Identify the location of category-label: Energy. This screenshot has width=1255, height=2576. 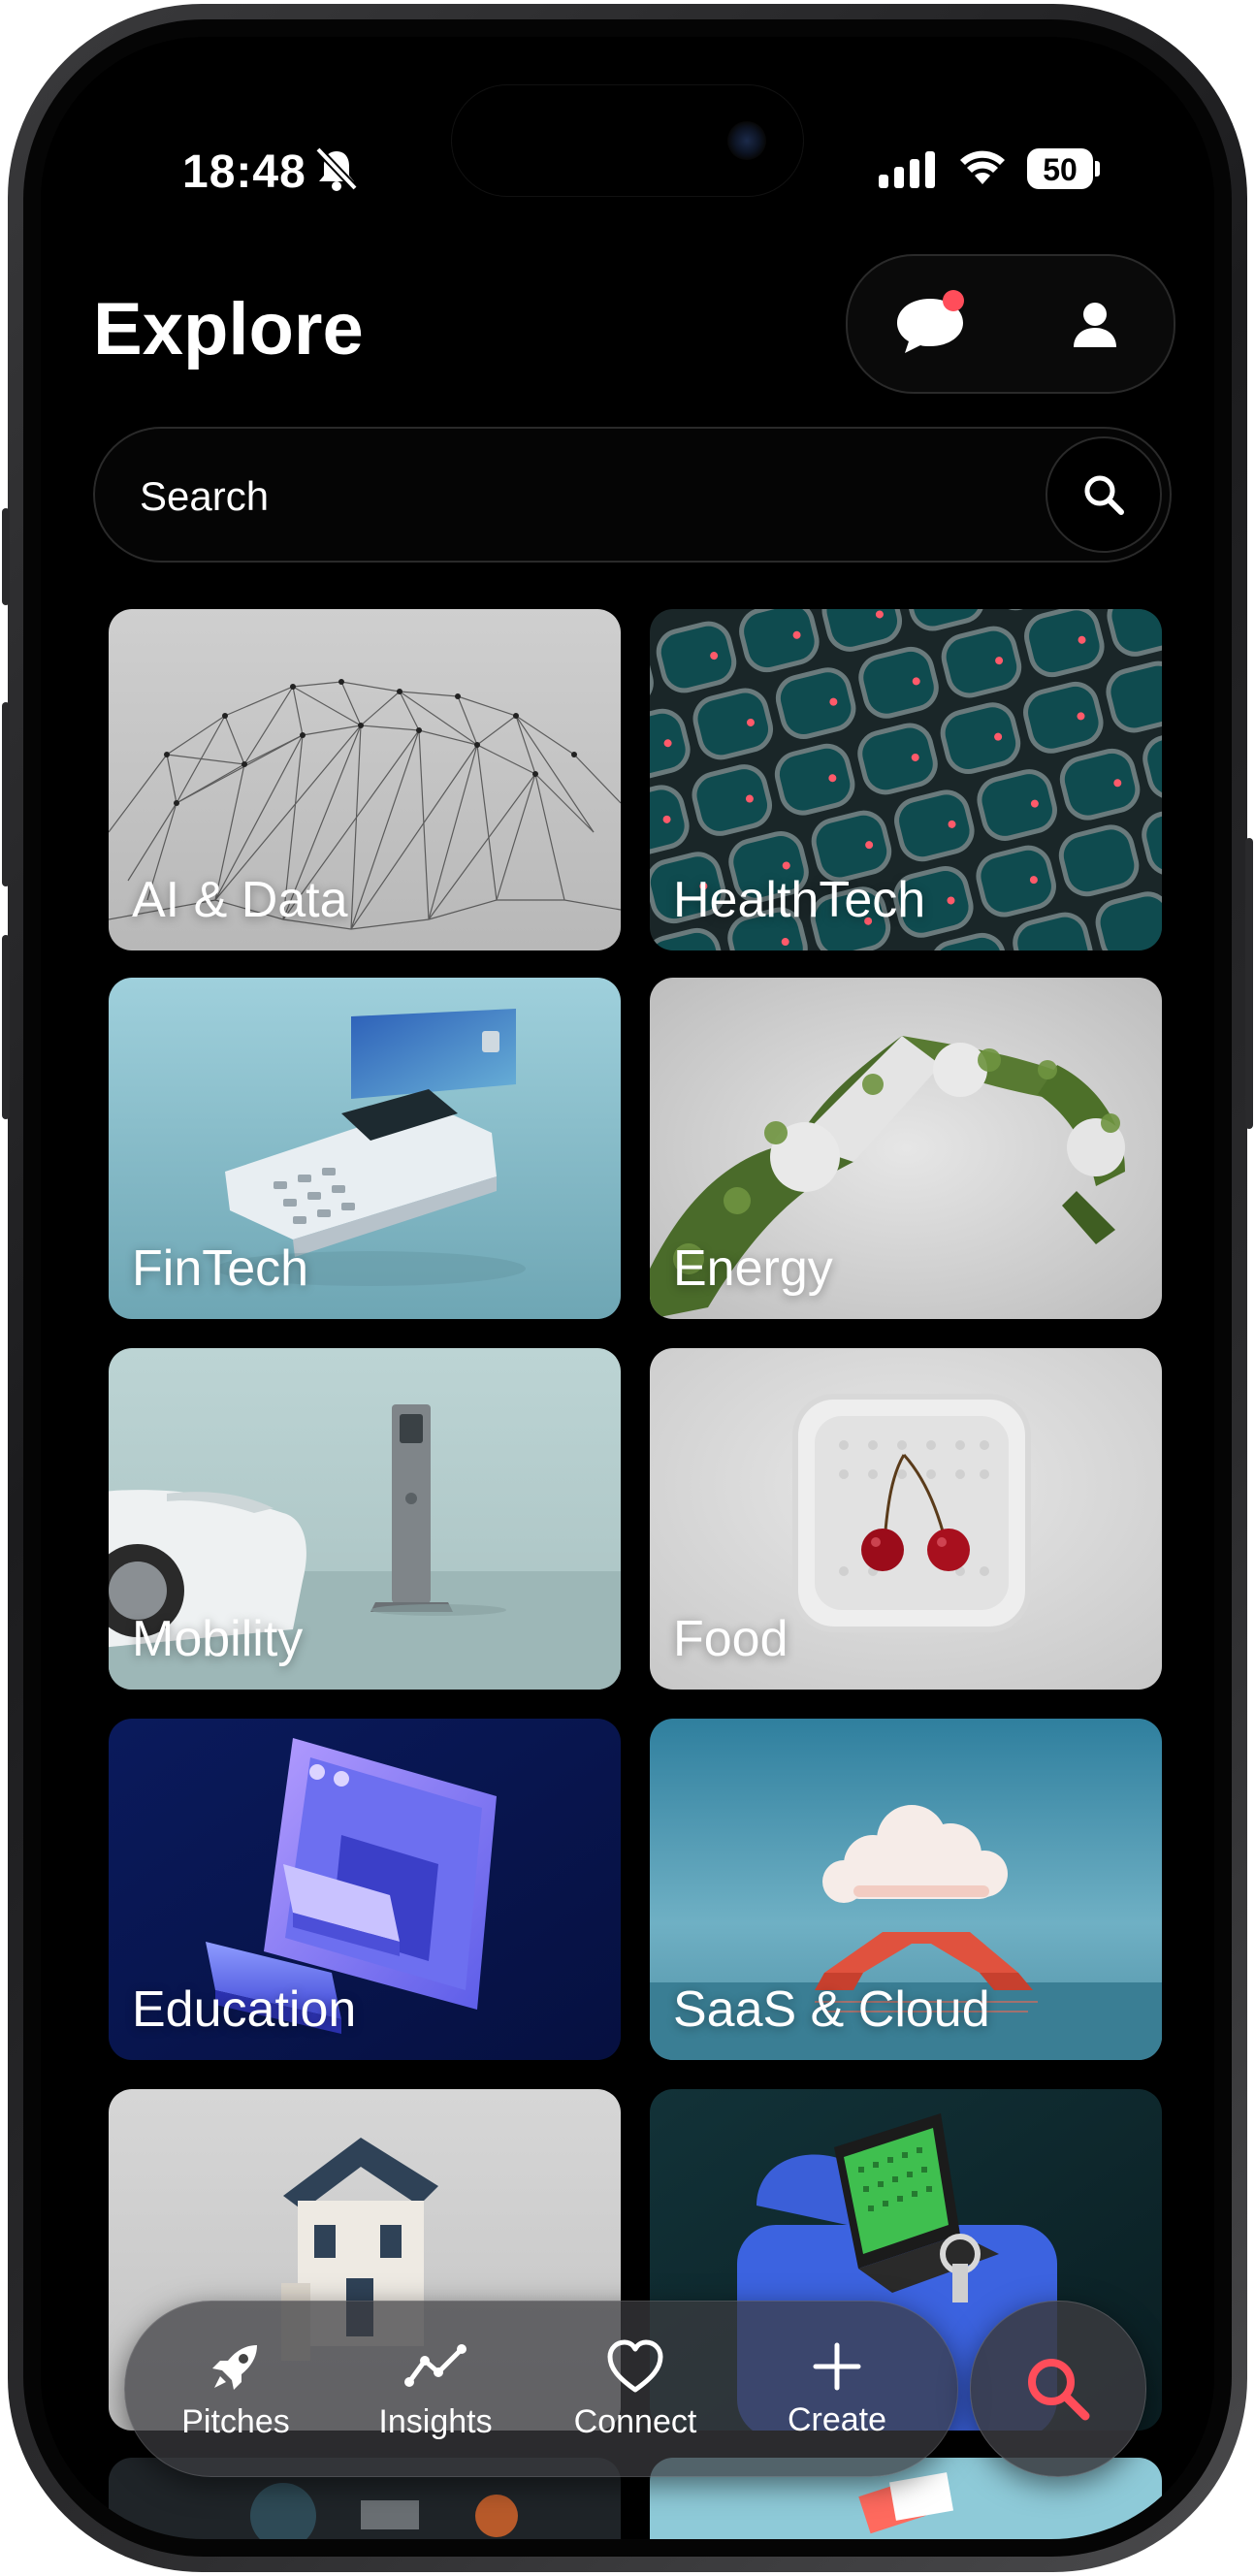
(753, 1268).